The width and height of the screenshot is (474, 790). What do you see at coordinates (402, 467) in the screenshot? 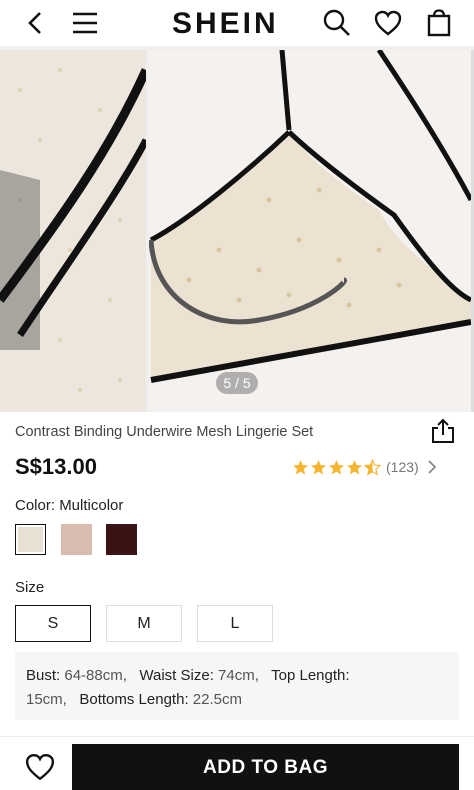
I see `rating-count: (123)` at bounding box center [402, 467].